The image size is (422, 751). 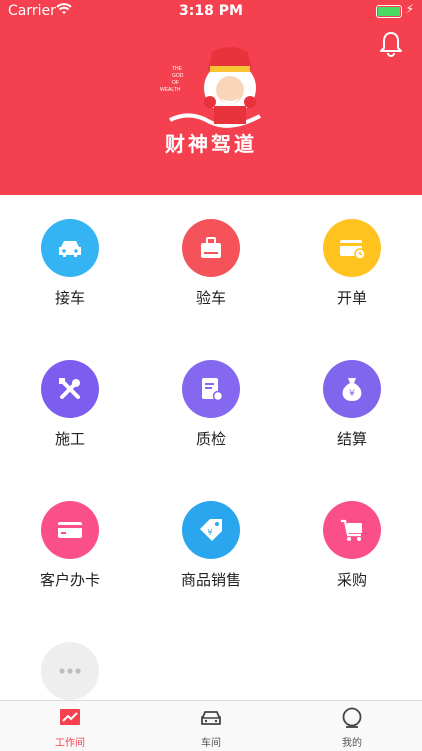 I want to click on grid-item-customer-card: 客户办卡, so click(x=70, y=537).